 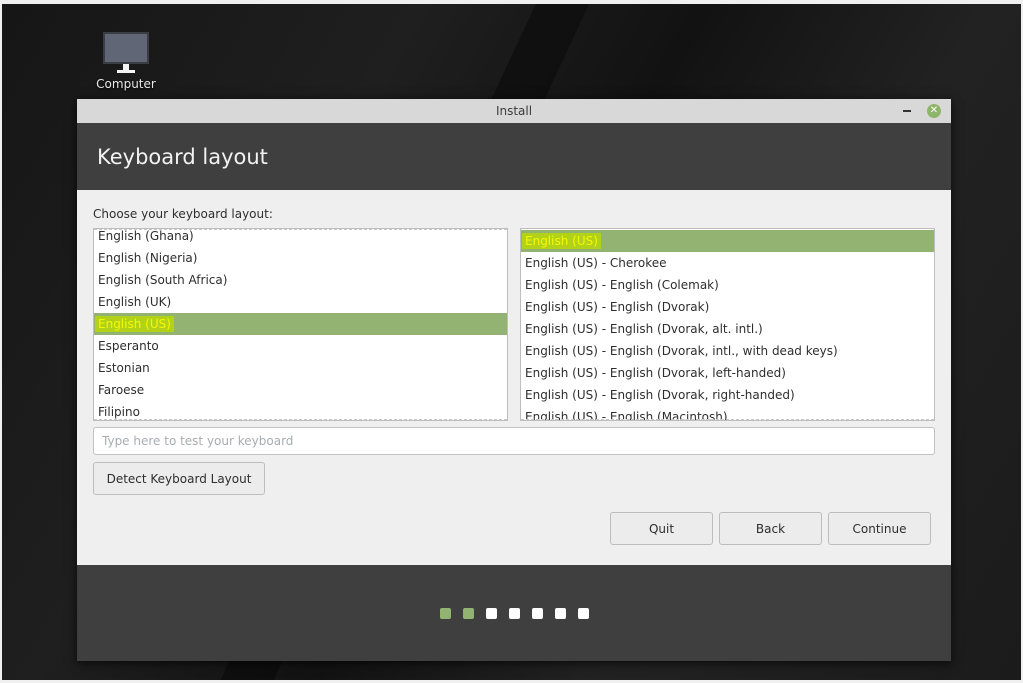 What do you see at coordinates (514, 156) in the screenshot?
I see `page-header: Keyboard layout` at bounding box center [514, 156].